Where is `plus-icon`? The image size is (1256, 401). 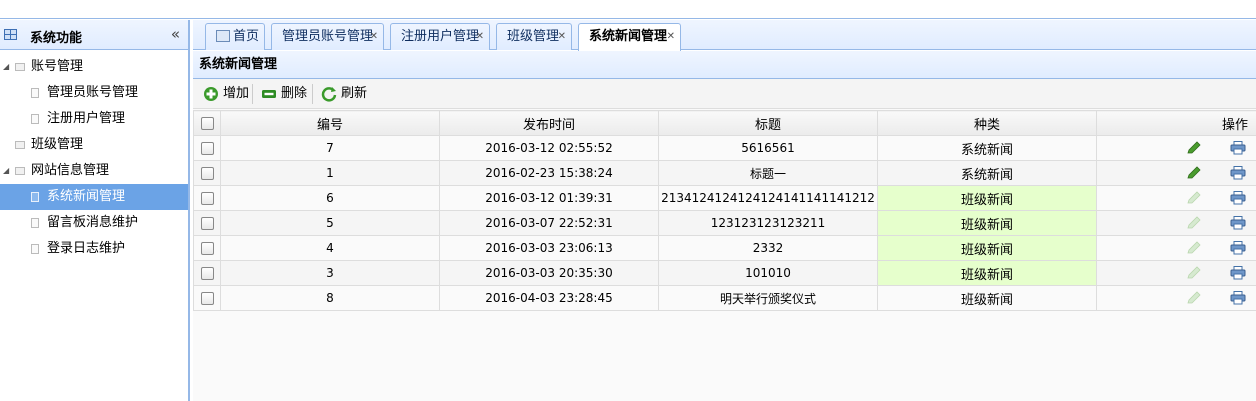
plus-icon is located at coordinates (211, 94).